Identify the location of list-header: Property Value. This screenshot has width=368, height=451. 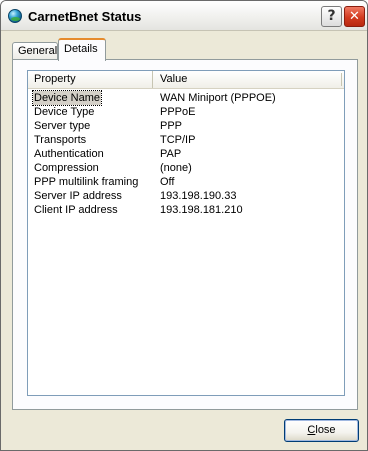
(186, 80).